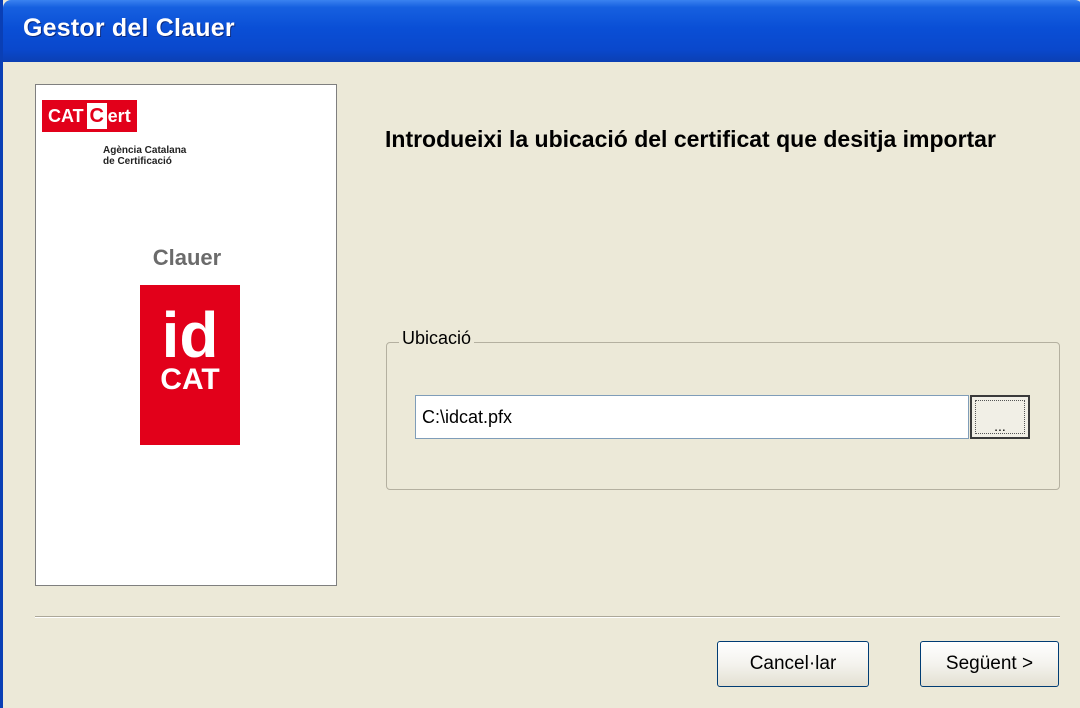 The height and width of the screenshot is (708, 1080). I want to click on certificate-path-input, so click(692, 417).